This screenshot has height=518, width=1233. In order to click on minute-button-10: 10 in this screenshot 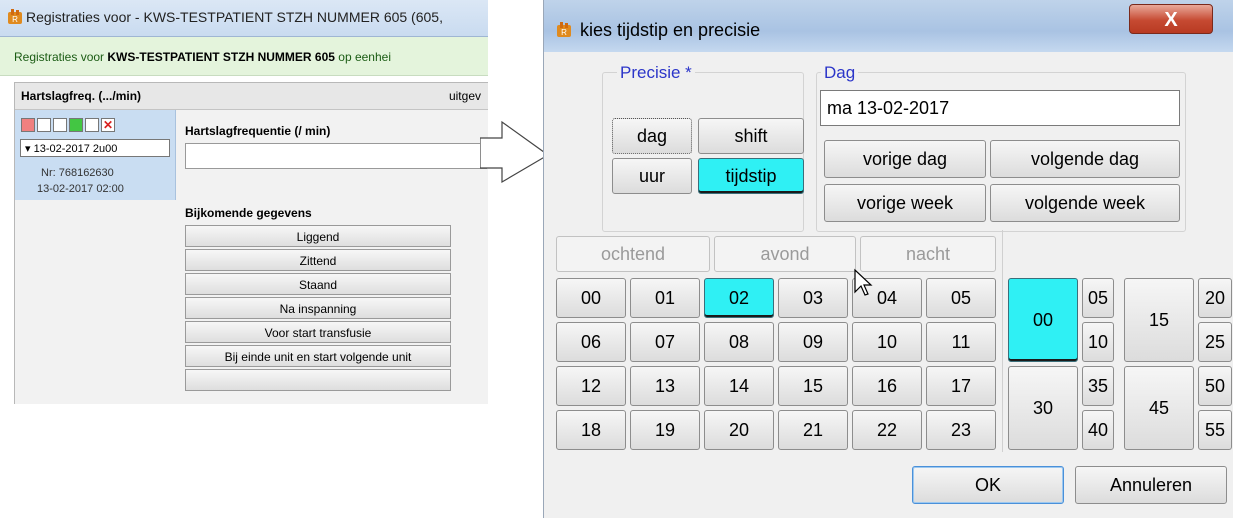, I will do `click(1098, 342)`.